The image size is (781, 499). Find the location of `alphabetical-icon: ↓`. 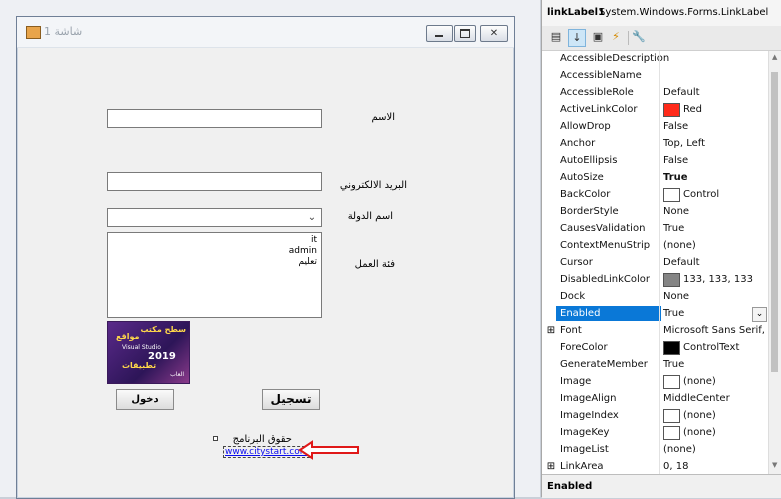

alphabetical-icon: ↓ is located at coordinates (577, 38).